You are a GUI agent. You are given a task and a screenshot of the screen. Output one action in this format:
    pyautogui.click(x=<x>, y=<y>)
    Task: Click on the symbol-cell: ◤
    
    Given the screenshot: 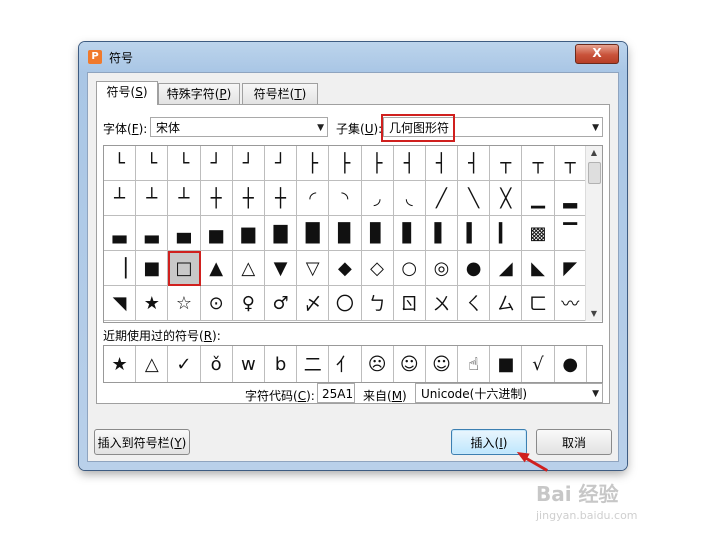 What is the action you would take?
    pyautogui.click(x=570, y=268)
    